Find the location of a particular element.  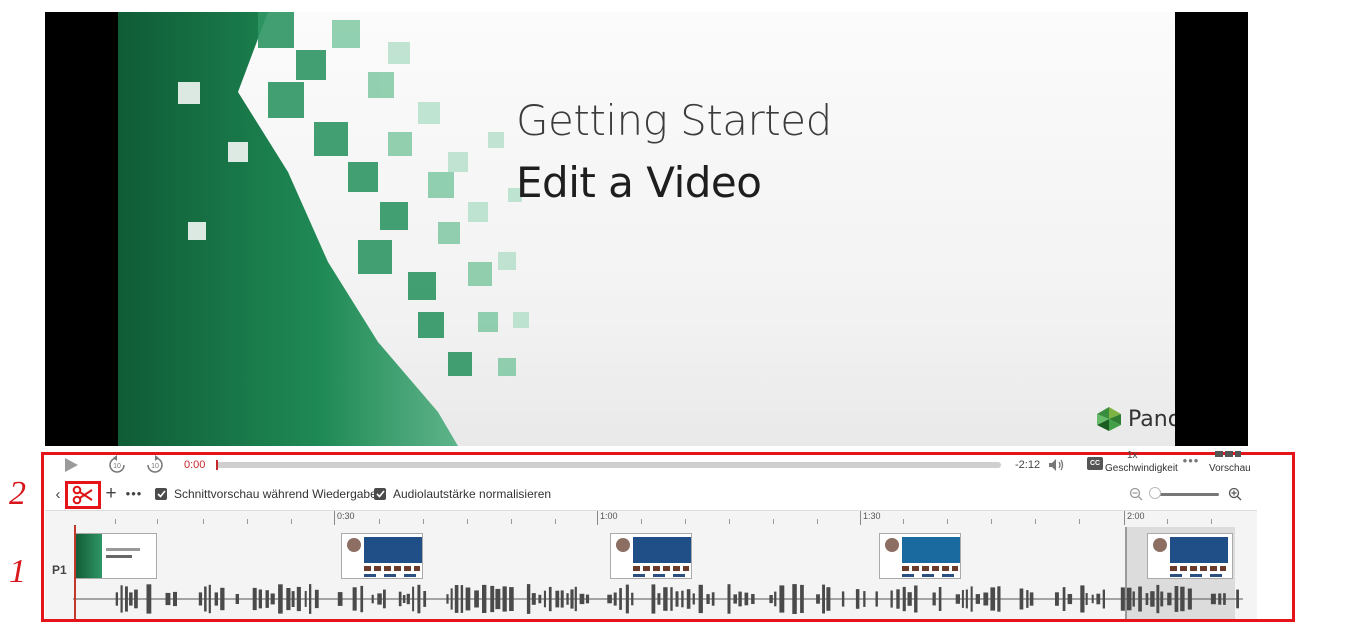

forward-10-button: 10 is located at coordinates (155, 465).